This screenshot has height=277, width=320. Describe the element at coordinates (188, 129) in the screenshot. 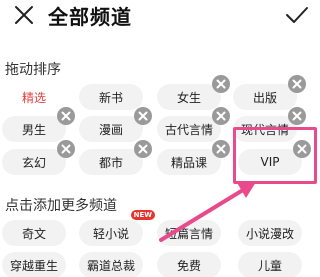

I see `channel-label: 古代言情` at that location.